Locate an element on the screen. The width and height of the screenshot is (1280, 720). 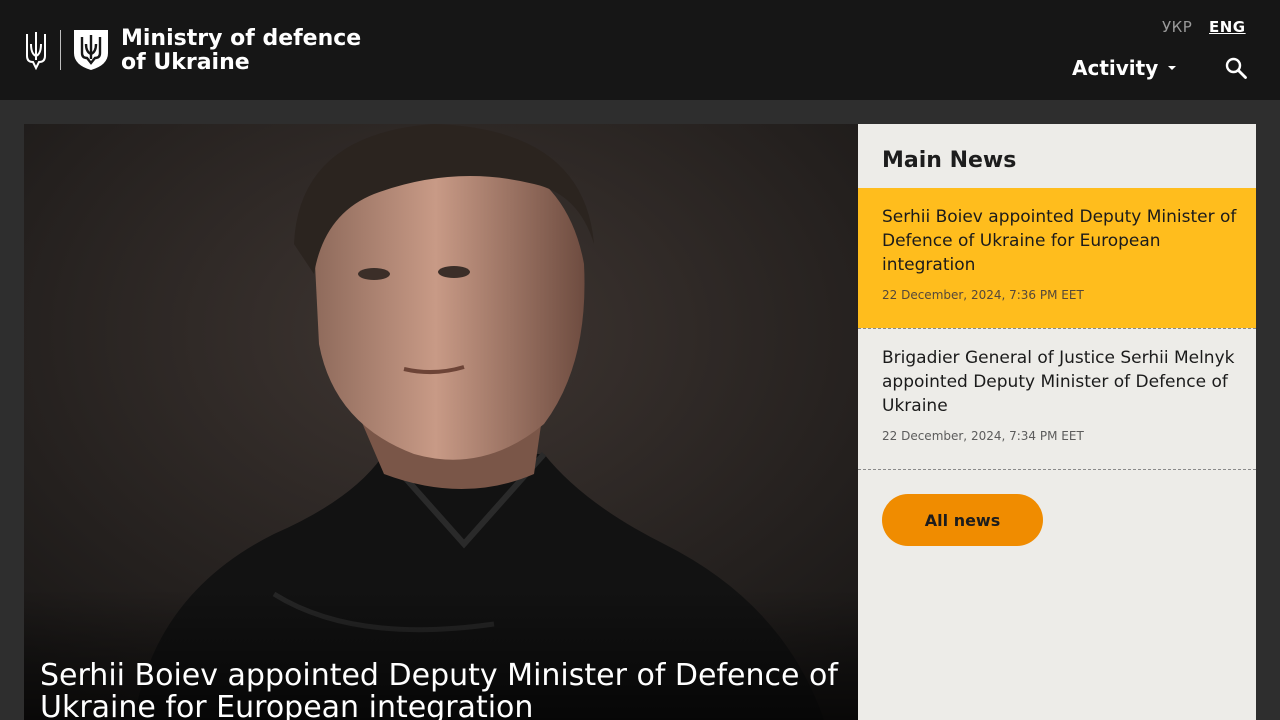
news-item-date: 22 December, 2024, 7:34 PM EET is located at coordinates (983, 436).